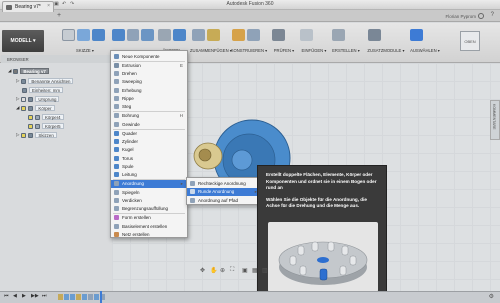  What do you see at coordinates (202, 270) in the screenshot?
I see `orbit-icon: ✥` at bounding box center [202, 270].